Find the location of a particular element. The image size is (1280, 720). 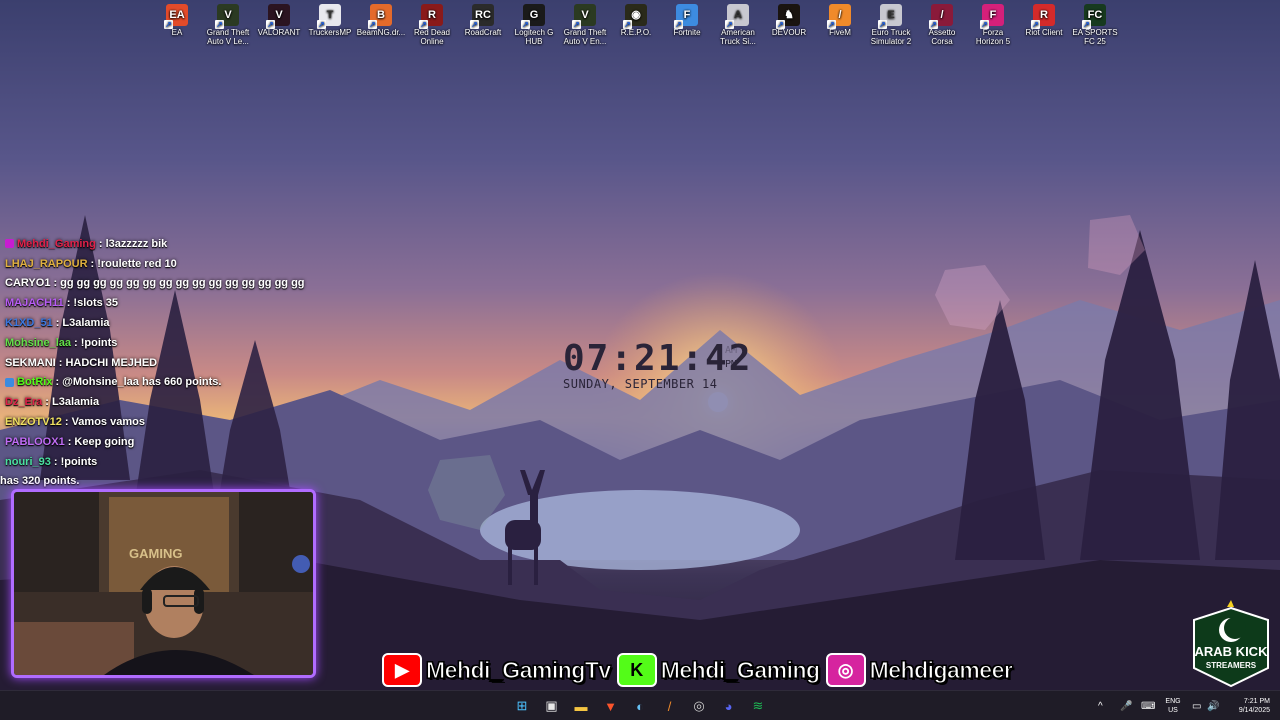

ea-icon: EA is located at coordinates (176, 16).